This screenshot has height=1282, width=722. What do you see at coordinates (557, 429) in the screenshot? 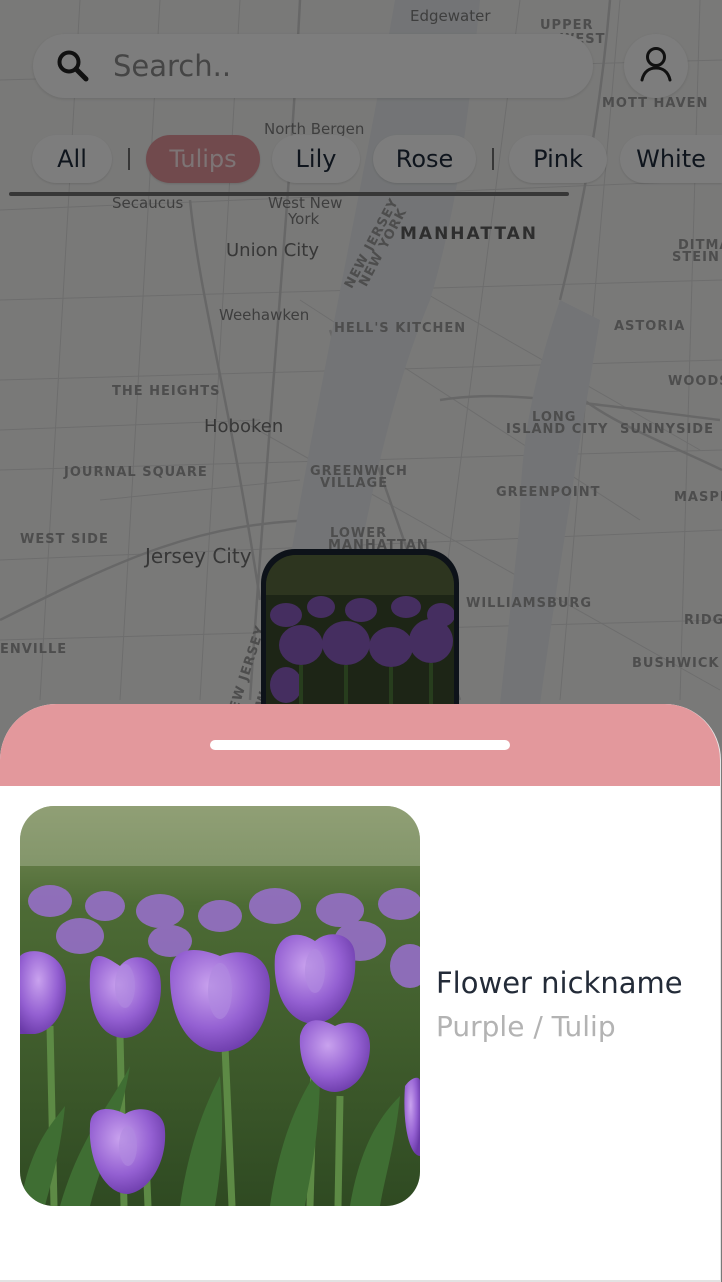
I see `map-label: ISLAND CITY` at bounding box center [557, 429].